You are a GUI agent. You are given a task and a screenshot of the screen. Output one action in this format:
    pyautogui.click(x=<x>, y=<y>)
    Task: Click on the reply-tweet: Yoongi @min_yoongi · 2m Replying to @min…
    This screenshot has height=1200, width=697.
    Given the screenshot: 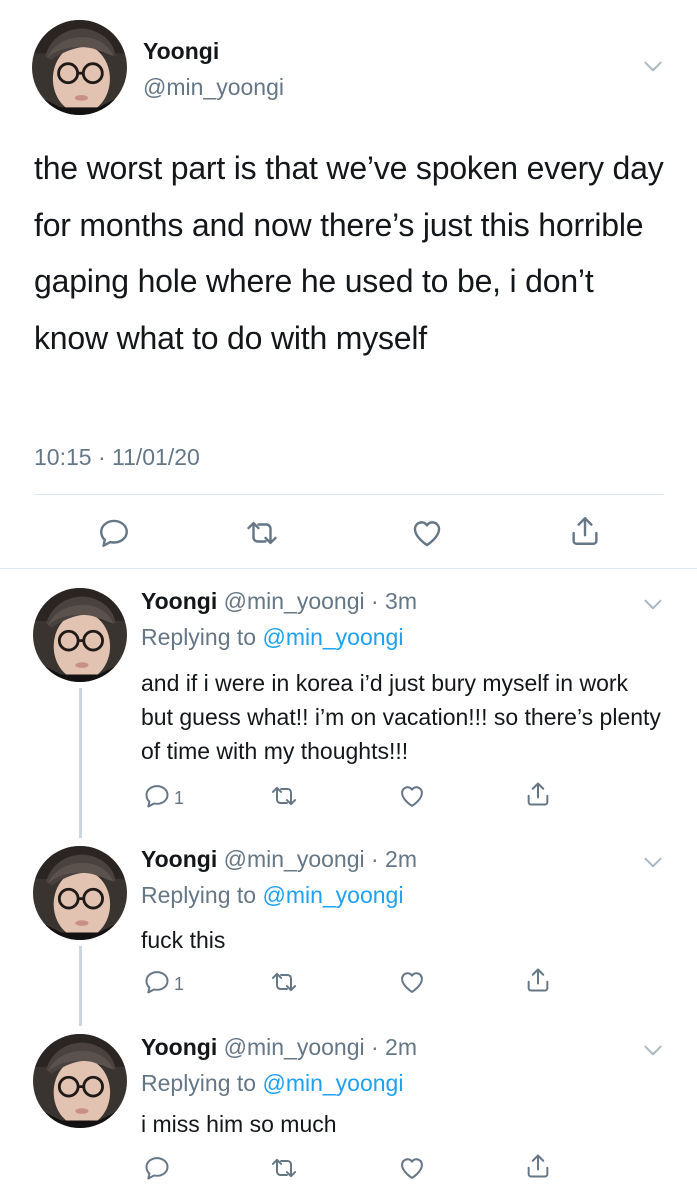 What is the action you would take?
    pyautogui.click(x=348, y=1117)
    